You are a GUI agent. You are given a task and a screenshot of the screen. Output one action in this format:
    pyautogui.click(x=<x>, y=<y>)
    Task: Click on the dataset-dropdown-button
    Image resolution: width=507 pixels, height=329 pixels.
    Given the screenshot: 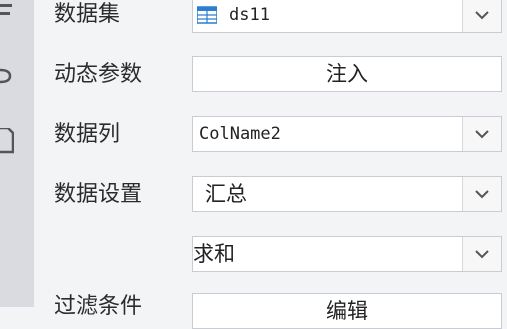 What is the action you would take?
    pyautogui.click(x=481, y=16)
    